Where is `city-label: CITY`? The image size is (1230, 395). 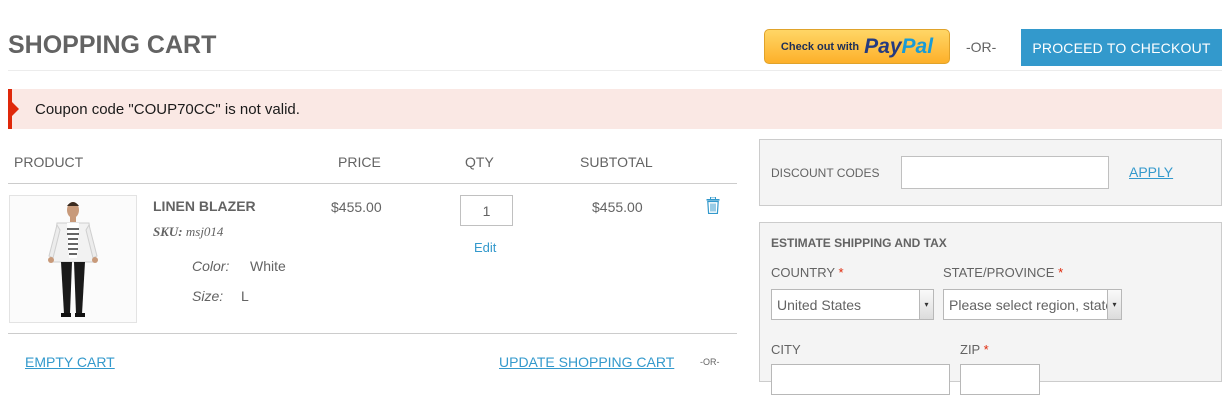
city-label: CITY is located at coordinates (786, 349).